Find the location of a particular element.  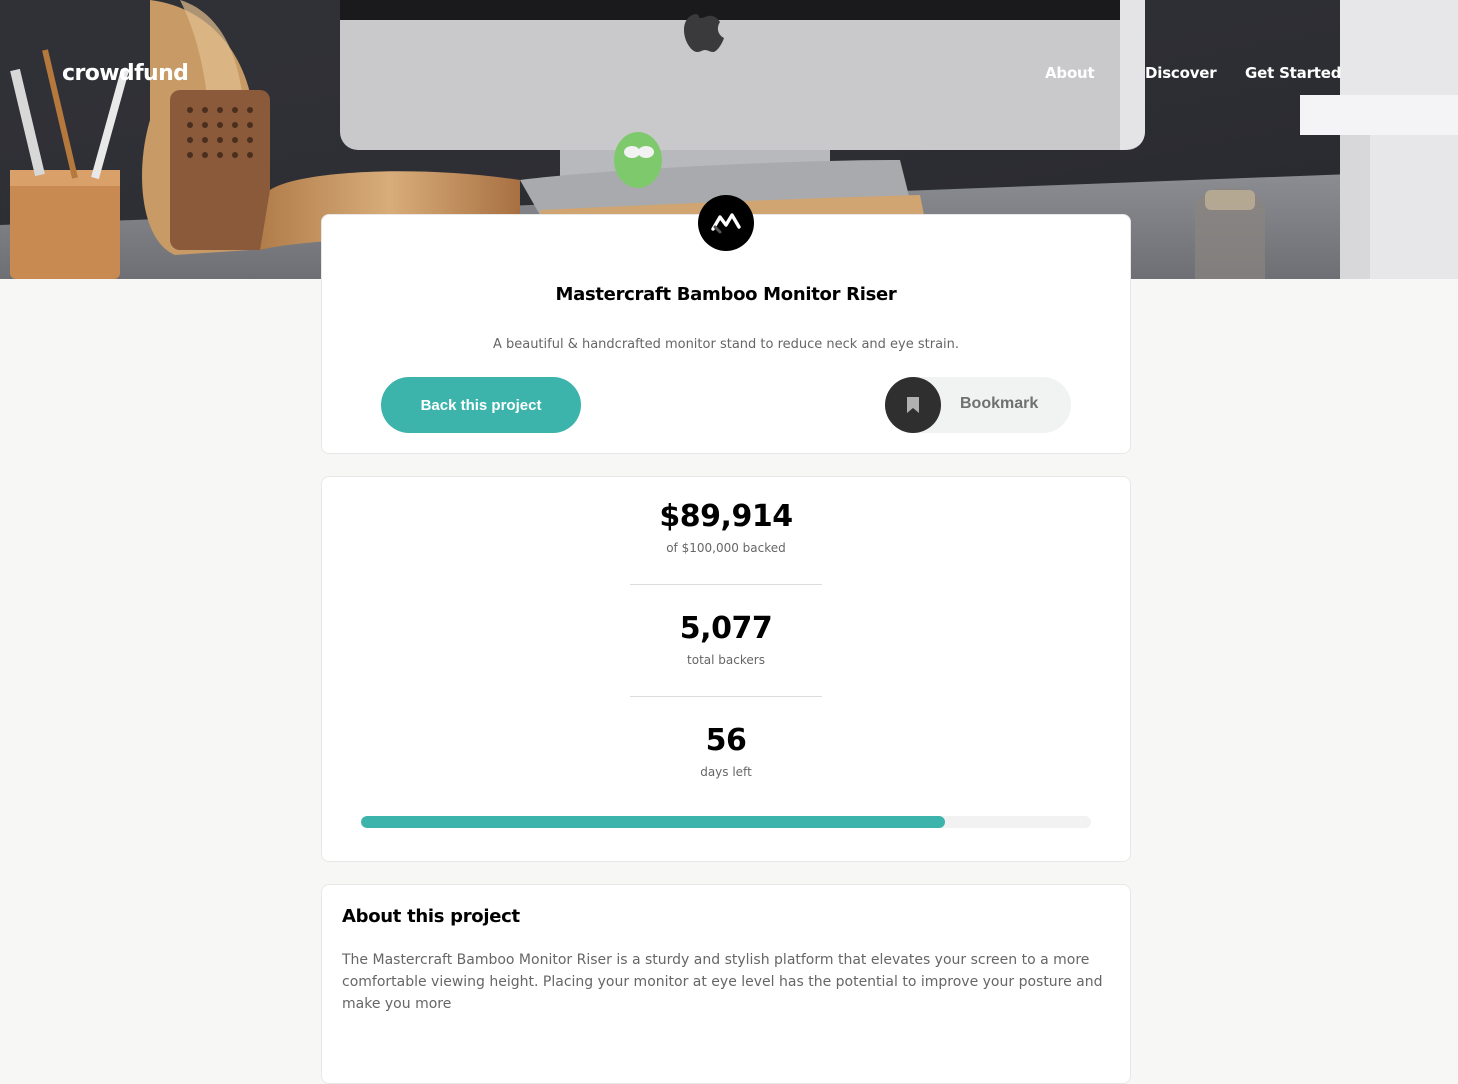

days-left: 56 is located at coordinates (726, 740).